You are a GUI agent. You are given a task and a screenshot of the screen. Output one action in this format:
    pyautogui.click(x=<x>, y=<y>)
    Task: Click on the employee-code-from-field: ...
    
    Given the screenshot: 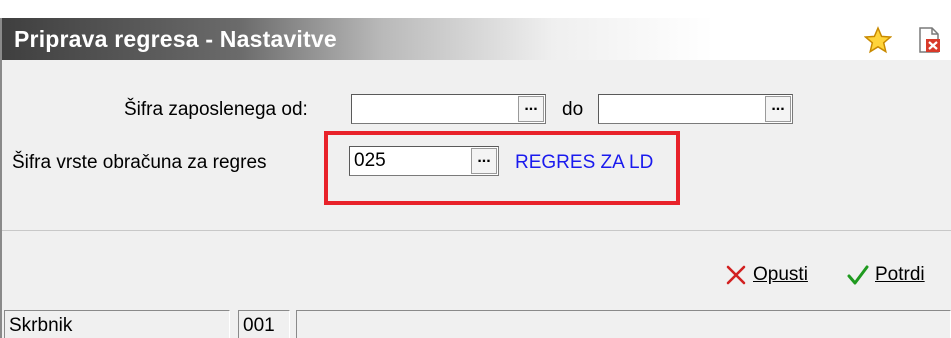 What is the action you would take?
    pyautogui.click(x=448, y=109)
    